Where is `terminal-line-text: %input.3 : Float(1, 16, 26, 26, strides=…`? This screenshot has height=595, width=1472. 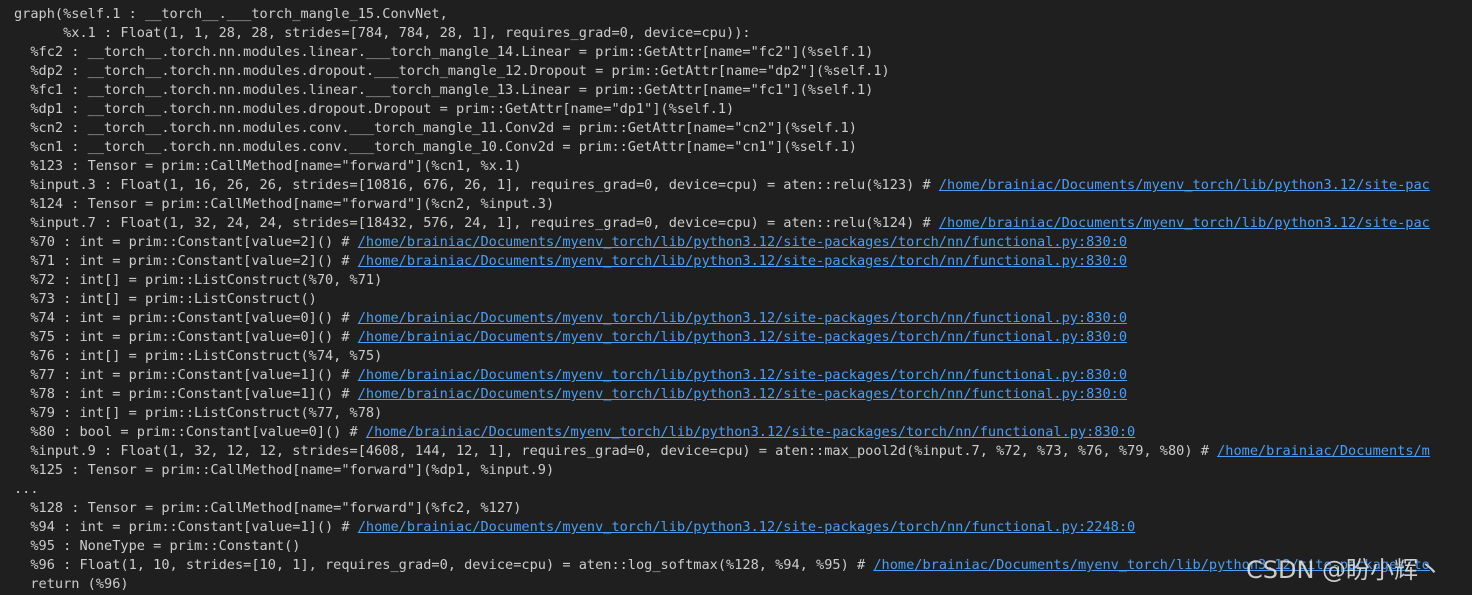
terminal-line-text: %input.3 : Float(1, 16, 26, 26, strides=… is located at coordinates (476, 185).